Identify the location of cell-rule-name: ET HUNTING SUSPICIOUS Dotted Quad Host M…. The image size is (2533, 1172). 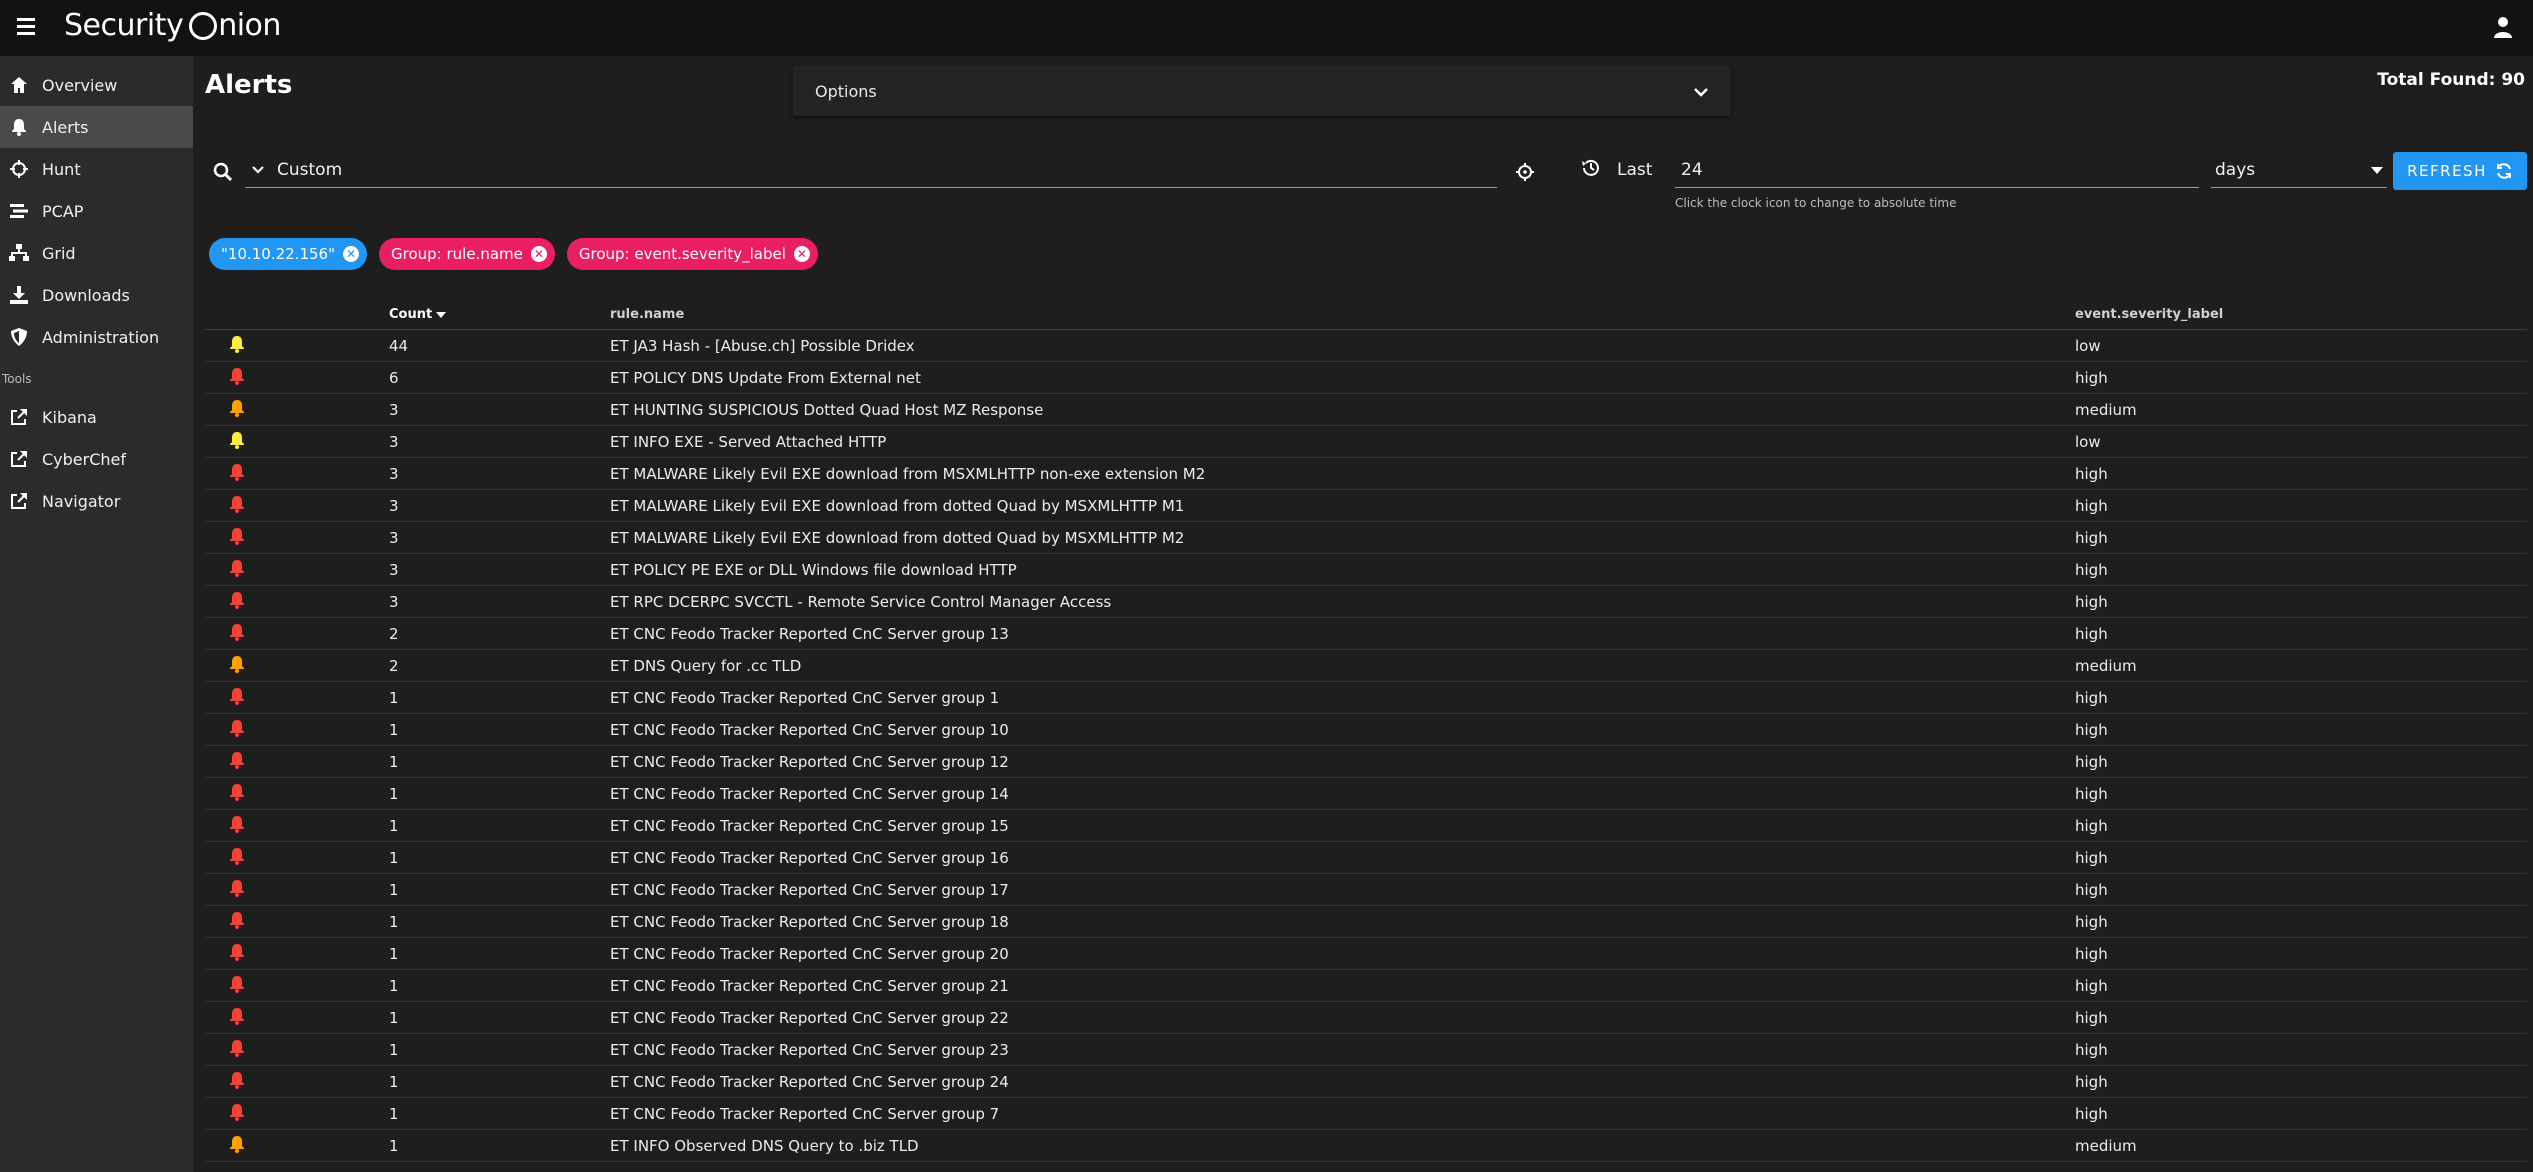
(1342, 410).